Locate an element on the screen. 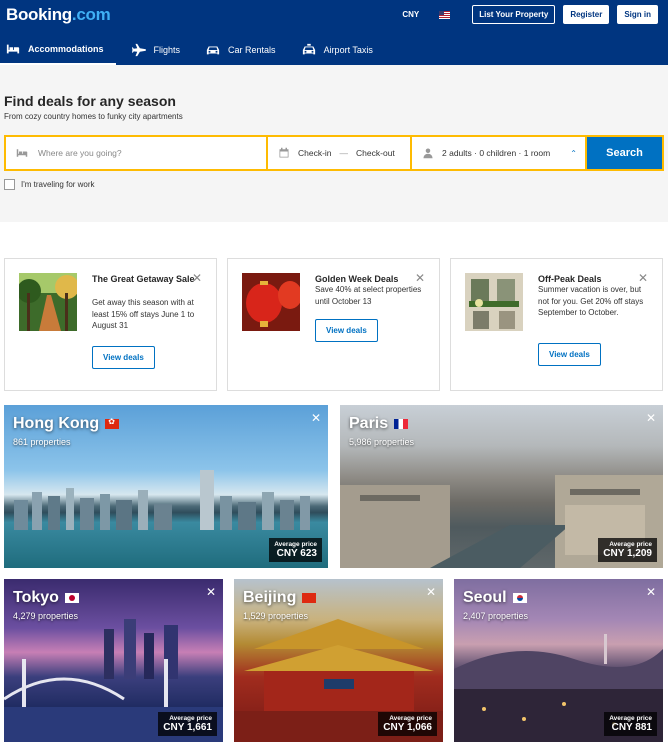 The width and height of the screenshot is (668, 752). tab-car-rentals: Car Rentals is located at coordinates (243, 49).